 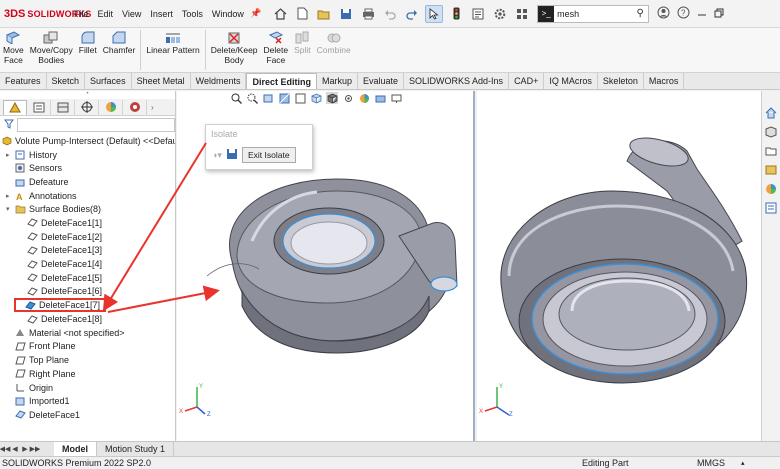 I want to click on tree-item-deleteface-7-selected: DeleteFace1[7], so click(x=60, y=305).